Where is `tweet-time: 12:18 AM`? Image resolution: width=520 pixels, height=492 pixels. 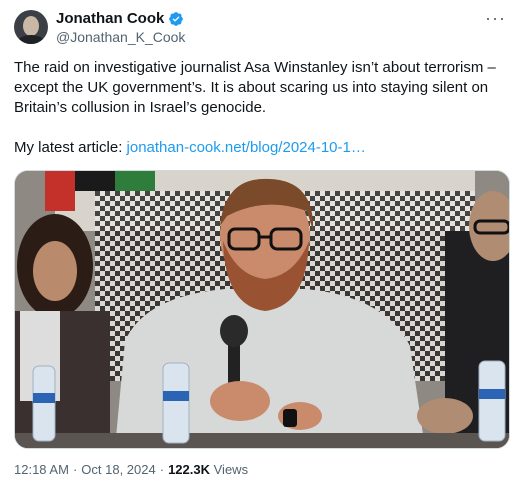 tweet-time: 12:18 AM is located at coordinates (41, 469).